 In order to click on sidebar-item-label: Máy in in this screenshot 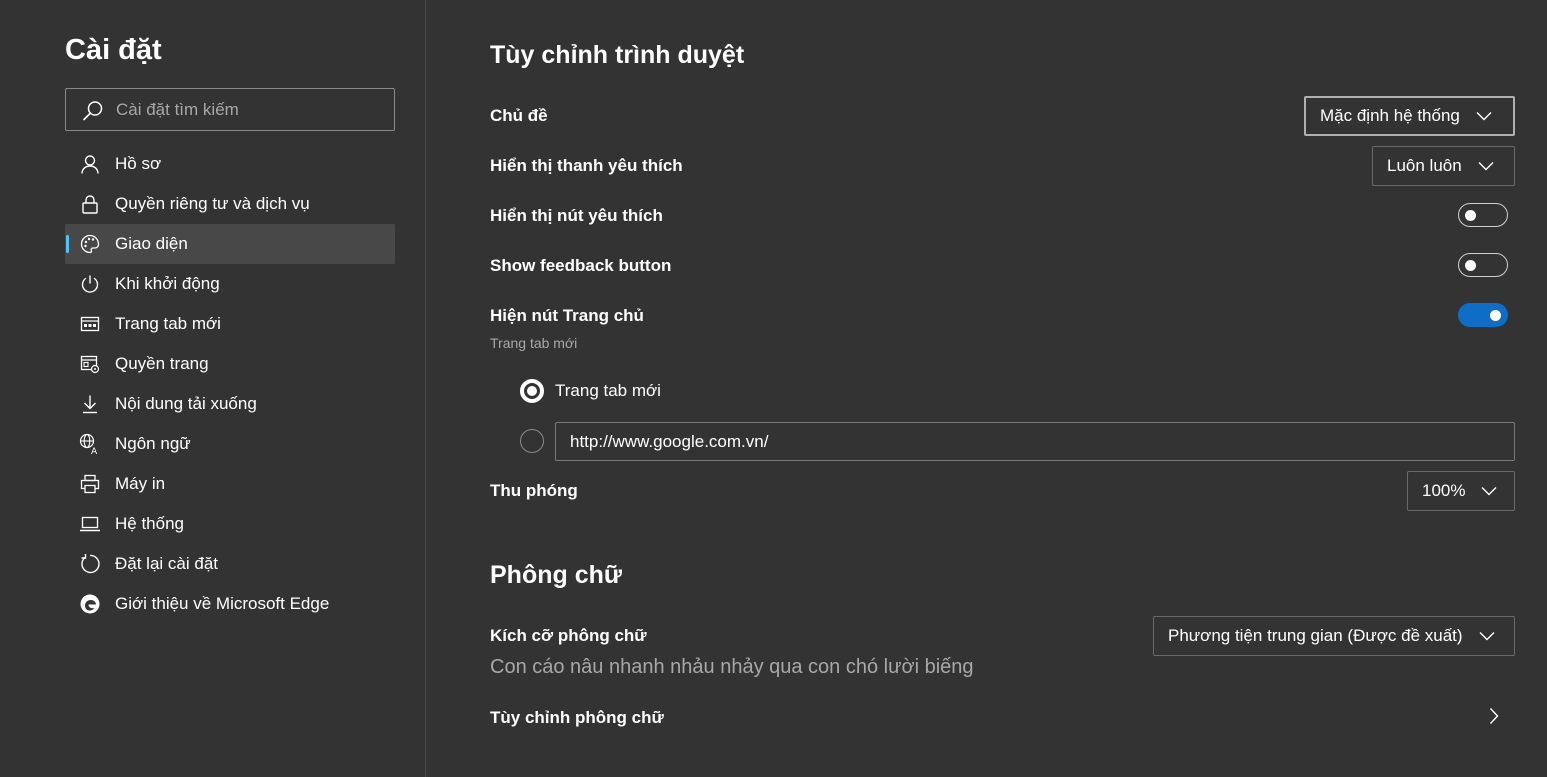, I will do `click(140, 483)`.